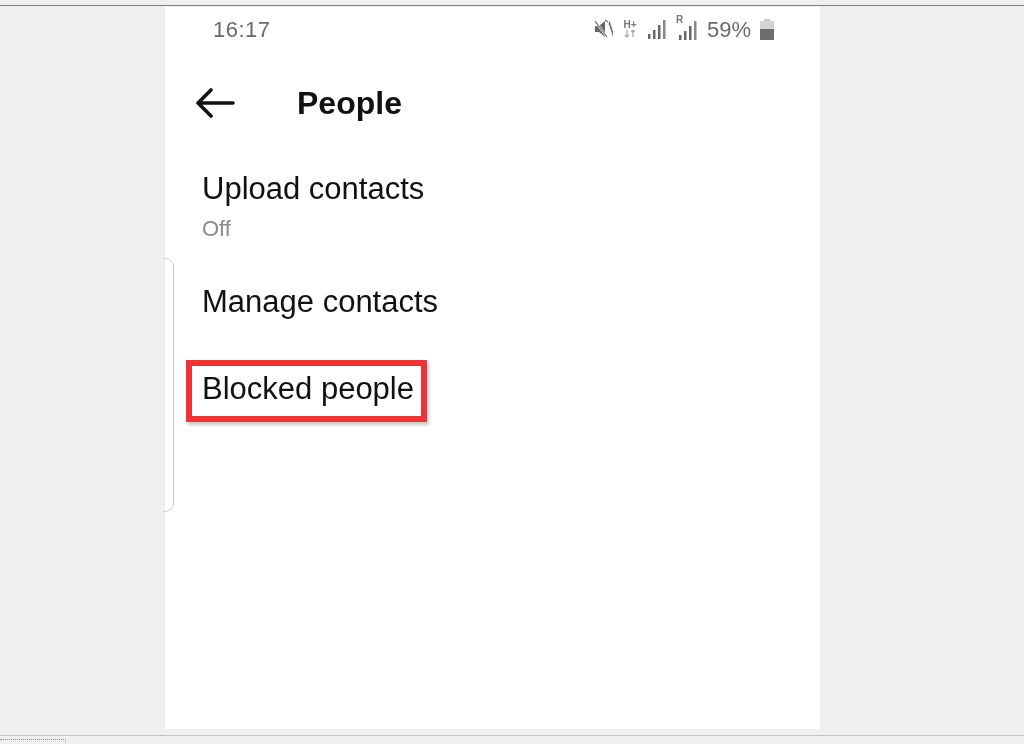 This screenshot has height=744, width=1024. Describe the element at coordinates (308, 388) in the screenshot. I see `setting-label: Blocked people` at that location.